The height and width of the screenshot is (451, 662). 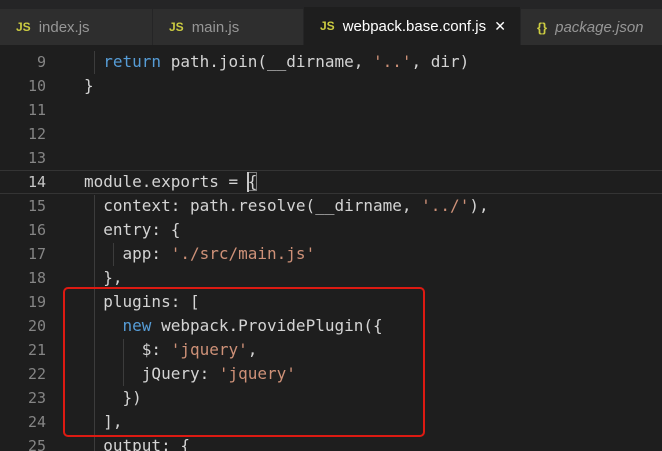 What do you see at coordinates (23, 350) in the screenshot?
I see `line-number: 21` at bounding box center [23, 350].